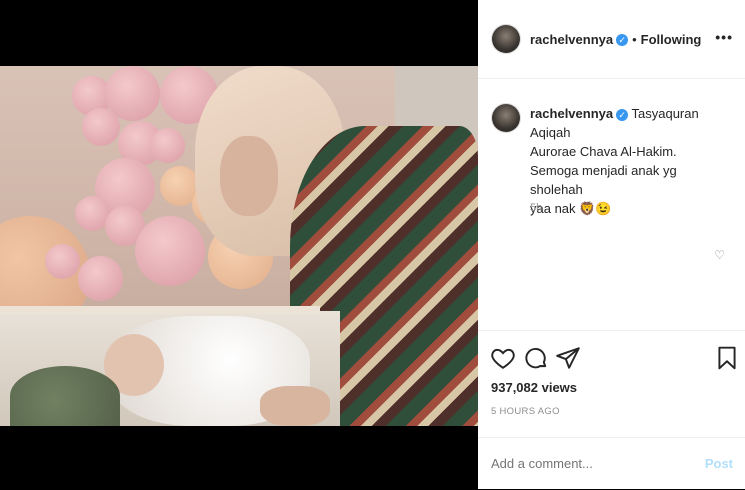 The height and width of the screenshot is (490, 745). Describe the element at coordinates (506, 39) in the screenshot. I see `avatar` at that location.